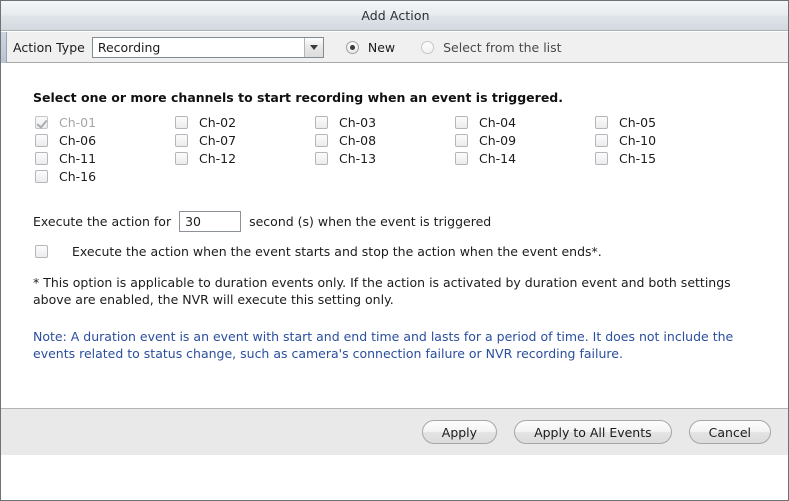  Describe the element at coordinates (352, 47) in the screenshot. I see `radio-new-indicator` at that location.